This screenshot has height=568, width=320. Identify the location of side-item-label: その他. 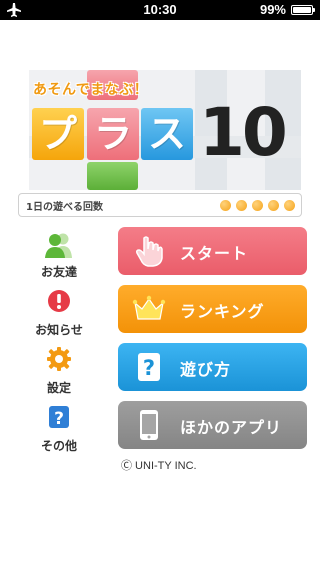
(58, 446).